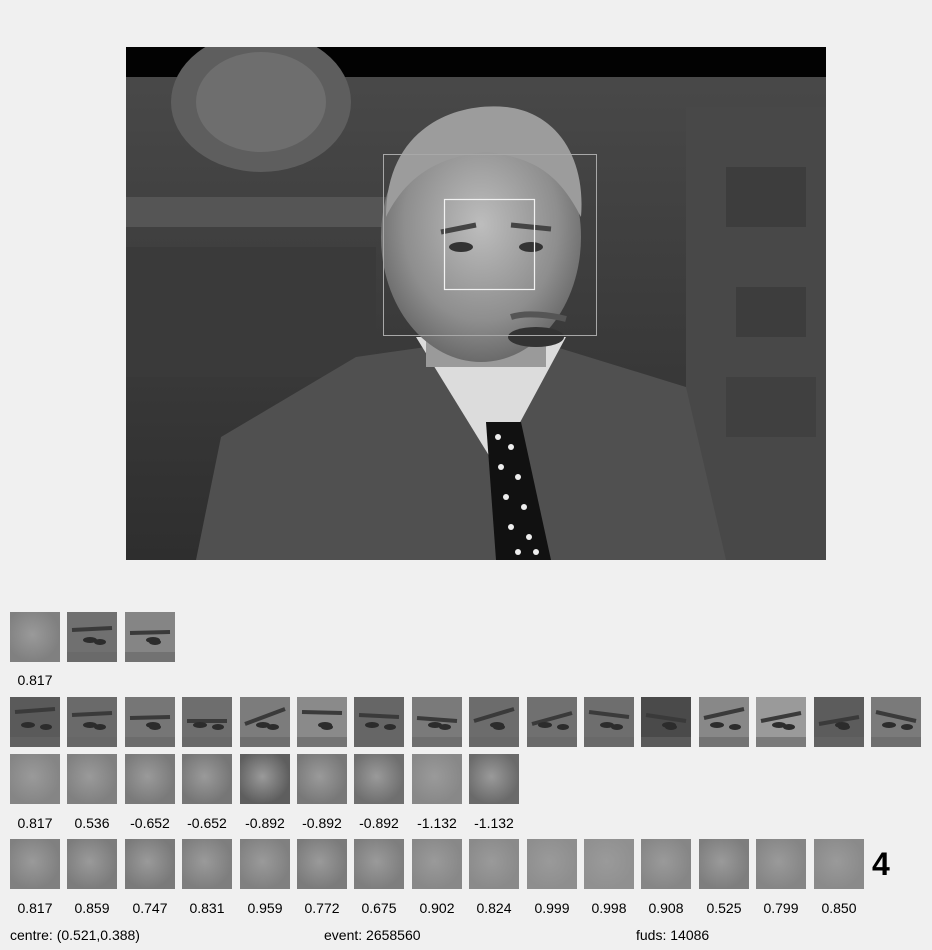  I want to click on thumbnail-score: 0.772, so click(322, 908).